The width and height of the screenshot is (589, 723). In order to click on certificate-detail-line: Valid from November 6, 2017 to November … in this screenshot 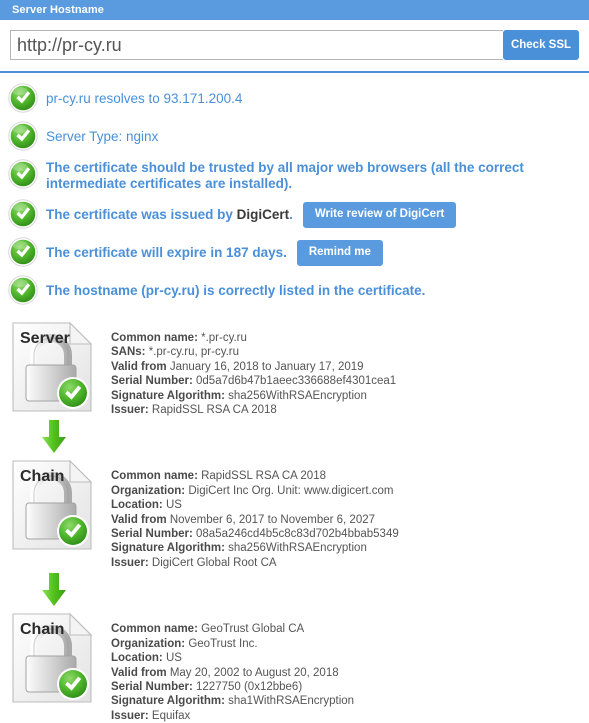, I will do `click(350, 520)`.